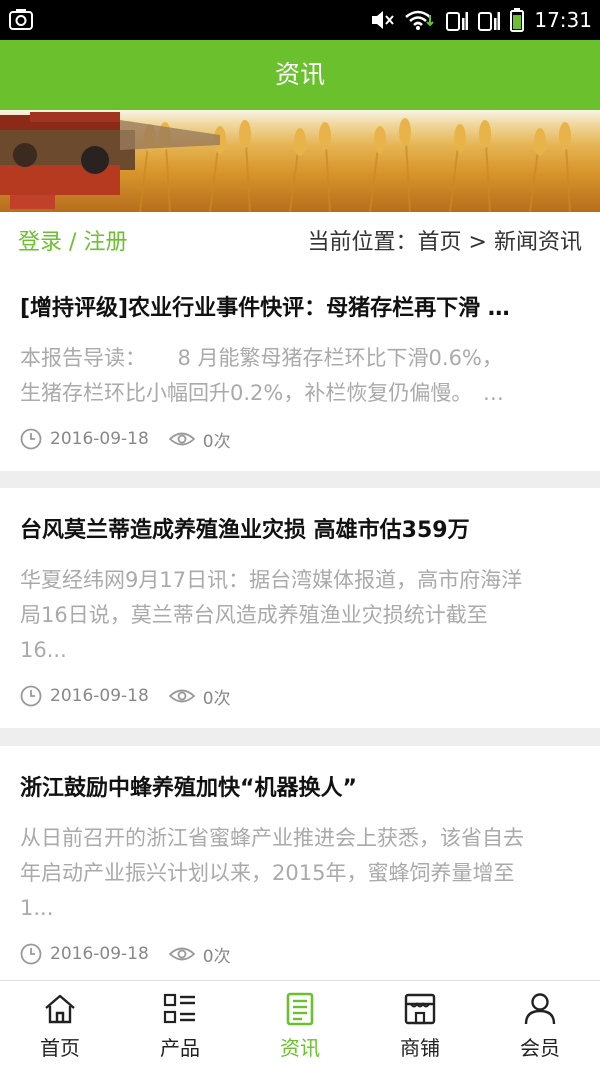 This screenshot has height=1067, width=600. What do you see at coordinates (420, 20) in the screenshot?
I see `wifi-icon` at bounding box center [420, 20].